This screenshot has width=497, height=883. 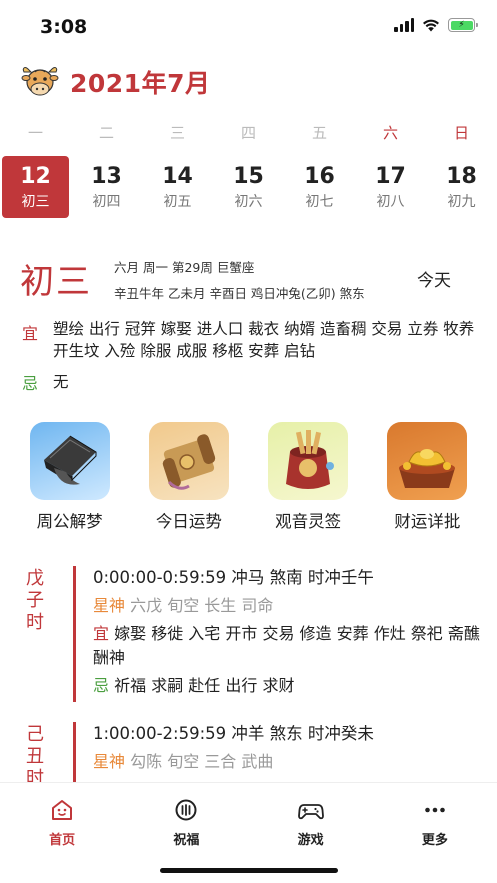 I want to click on date-number: 13, so click(x=106, y=176).